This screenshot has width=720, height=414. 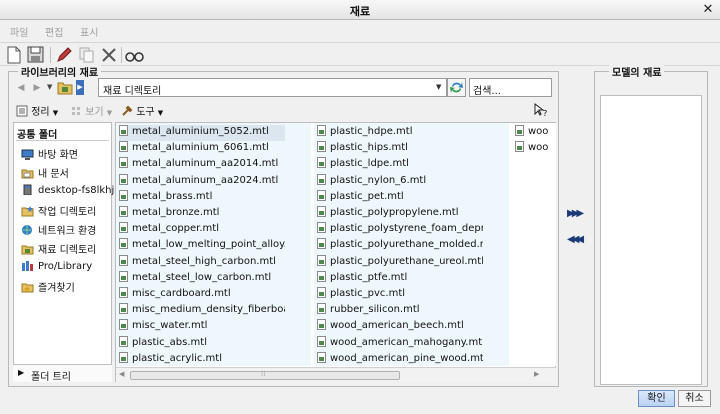 I want to click on file-item: plastic_hips.mtl, so click(x=400, y=149).